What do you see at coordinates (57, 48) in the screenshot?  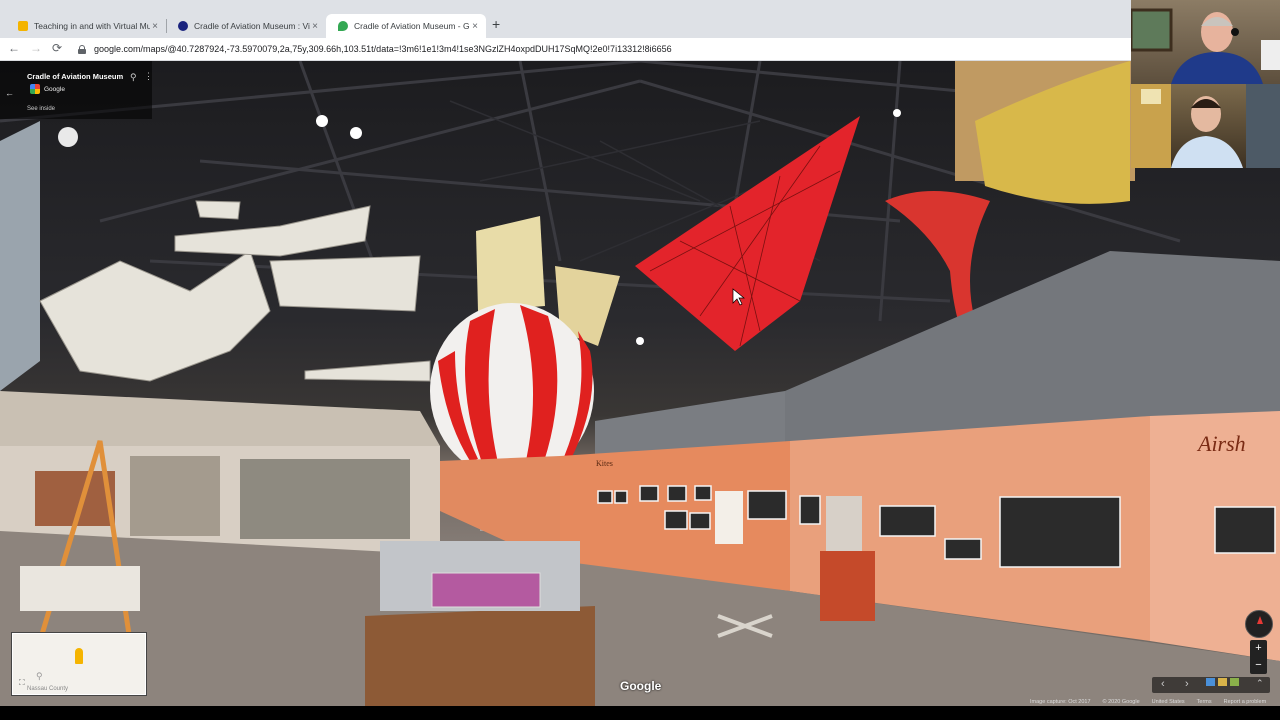 I see `reload-icon: ⟳` at bounding box center [57, 48].